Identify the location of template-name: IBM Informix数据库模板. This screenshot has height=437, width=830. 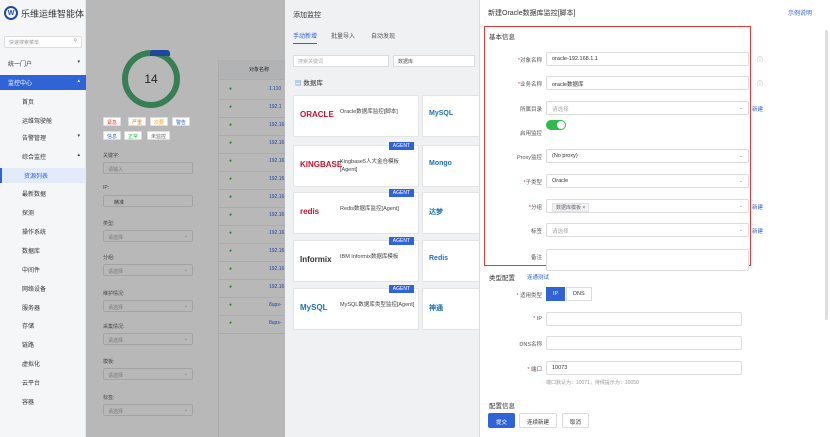
(369, 257).